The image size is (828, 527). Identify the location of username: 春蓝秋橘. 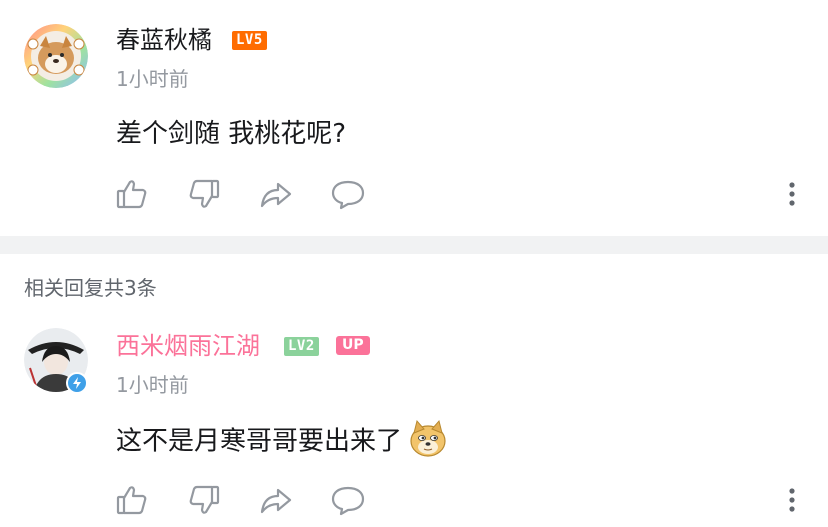
(164, 40).